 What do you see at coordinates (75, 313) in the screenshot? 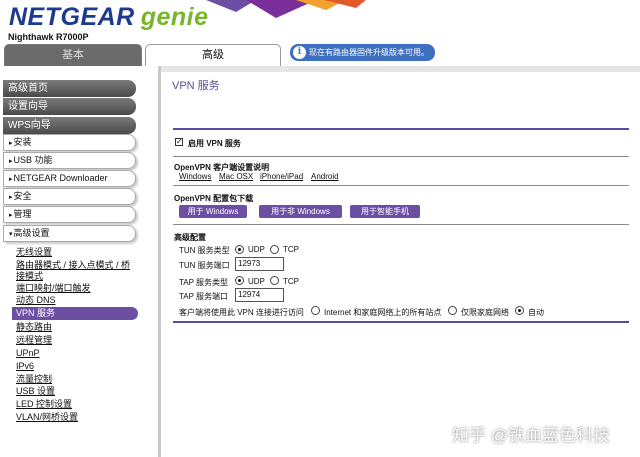
I see `sidebar-item-vpn-service: VPN 服务` at bounding box center [75, 313].